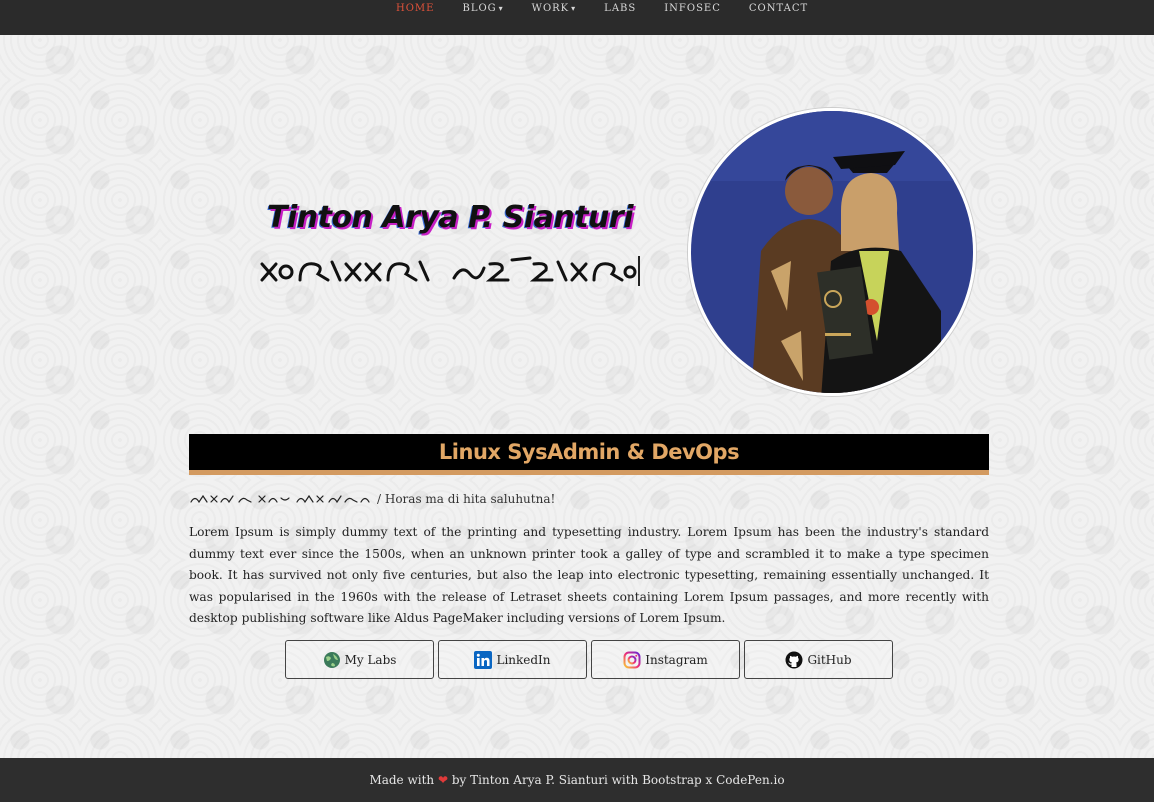 This screenshot has width=1154, height=802. I want to click on github-label: GitHub, so click(829, 659).